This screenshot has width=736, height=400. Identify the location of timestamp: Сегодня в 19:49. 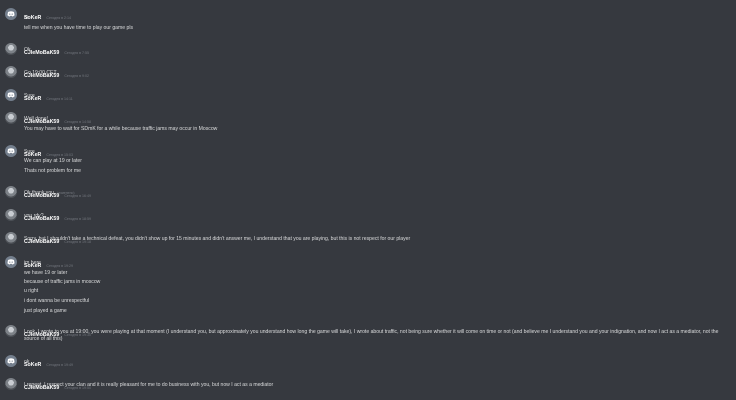
(60, 365).